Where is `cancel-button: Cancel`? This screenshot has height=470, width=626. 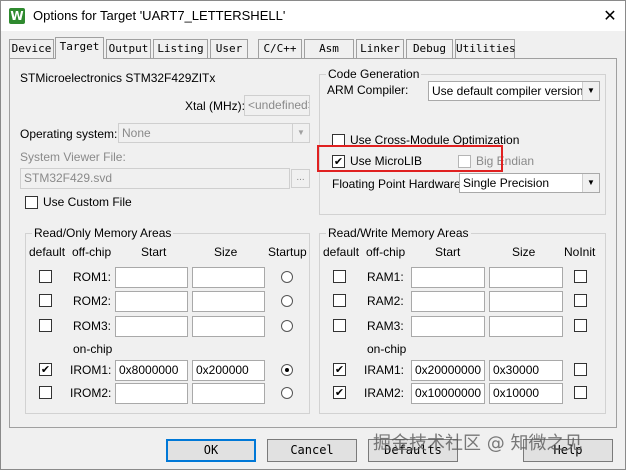 cancel-button: Cancel is located at coordinates (312, 450).